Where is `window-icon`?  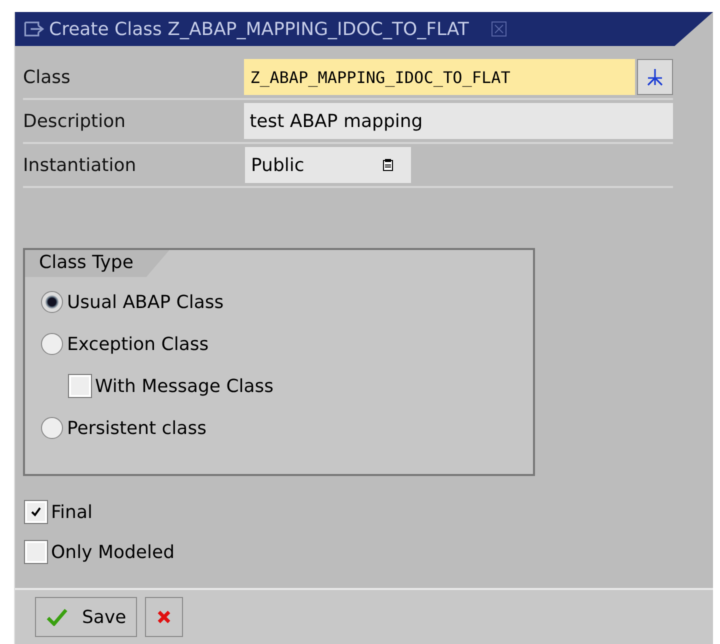
window-icon is located at coordinates (34, 29).